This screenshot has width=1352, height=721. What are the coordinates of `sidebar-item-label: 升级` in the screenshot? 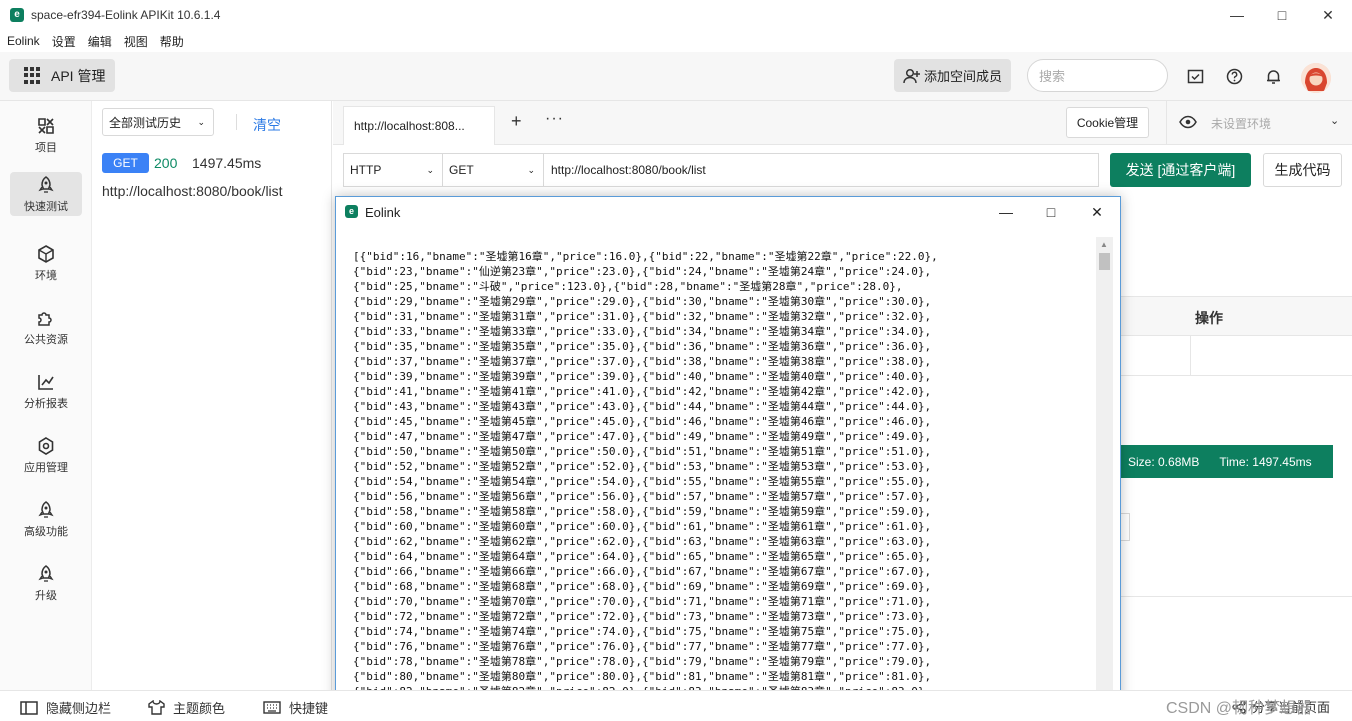 It's located at (46, 595).